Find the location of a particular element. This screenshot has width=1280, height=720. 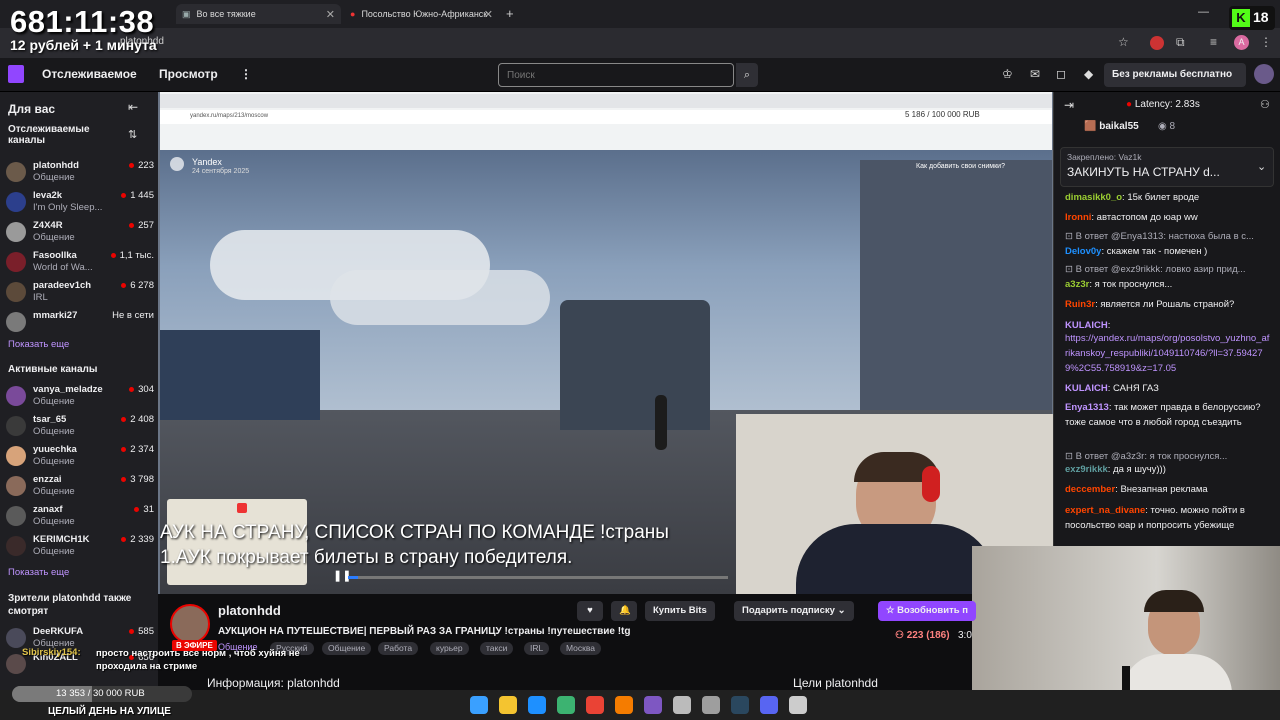

chat-message: Ruin3r: является ли Рошаль страной? is located at coordinates (1167, 304).